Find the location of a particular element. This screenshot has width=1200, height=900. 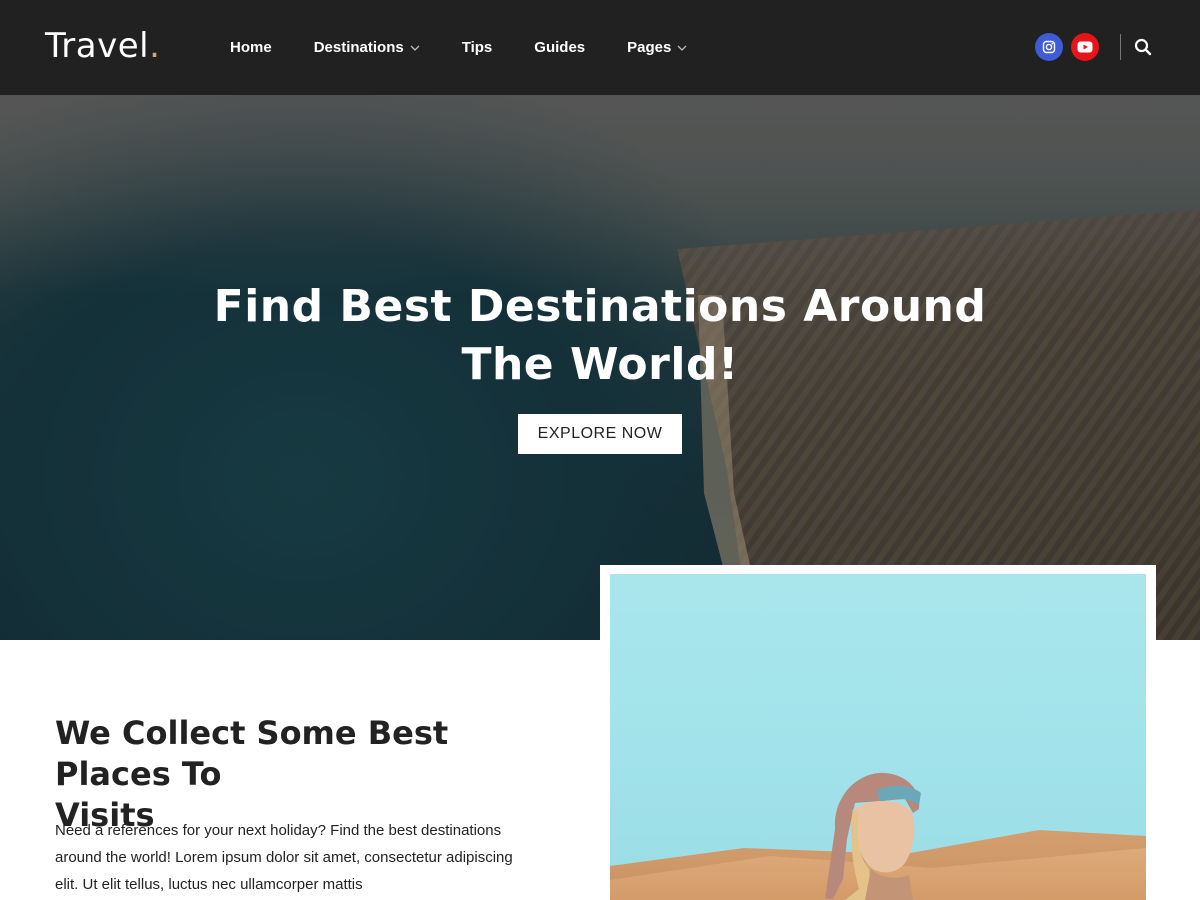

nav-item-pages: Pages is located at coordinates (657, 47).